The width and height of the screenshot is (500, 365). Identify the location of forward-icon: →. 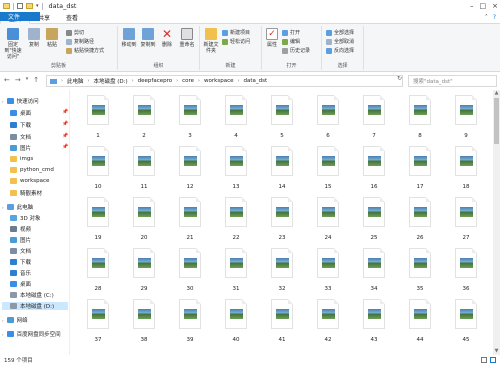
(18, 80).